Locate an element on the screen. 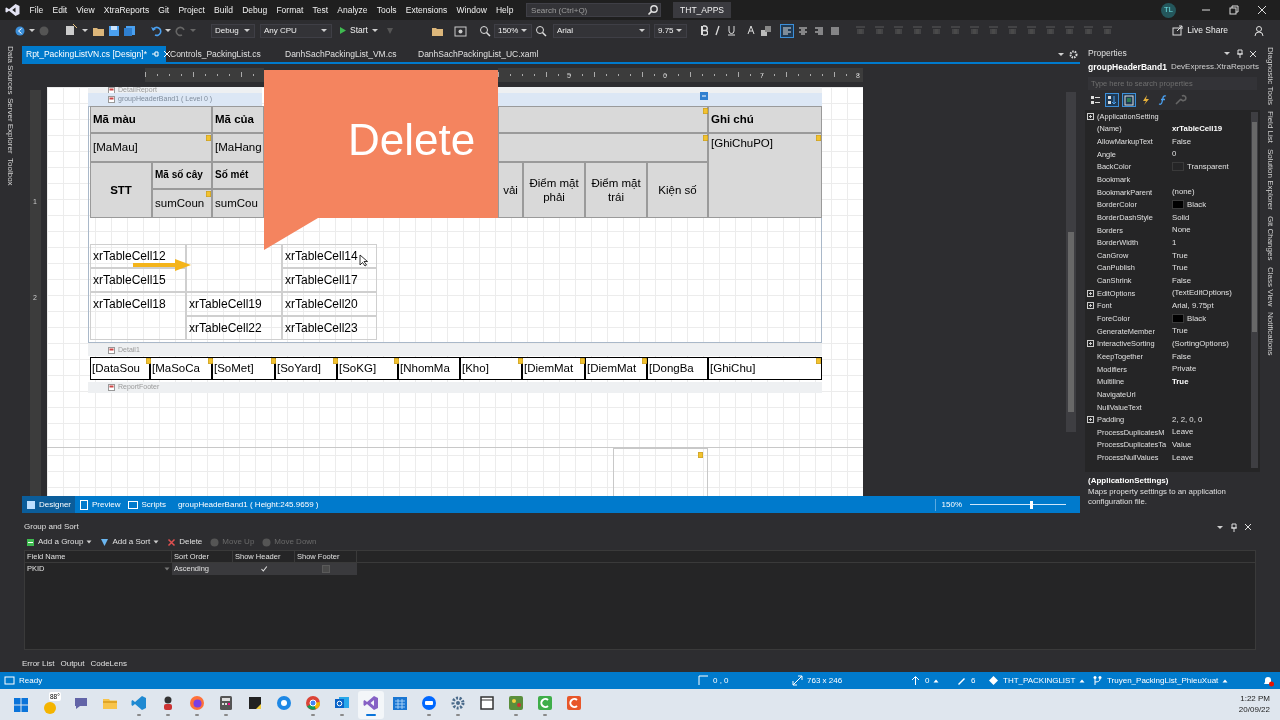 The height and width of the screenshot is (720, 1280). sort-icon is located at coordinates (1112, 100).